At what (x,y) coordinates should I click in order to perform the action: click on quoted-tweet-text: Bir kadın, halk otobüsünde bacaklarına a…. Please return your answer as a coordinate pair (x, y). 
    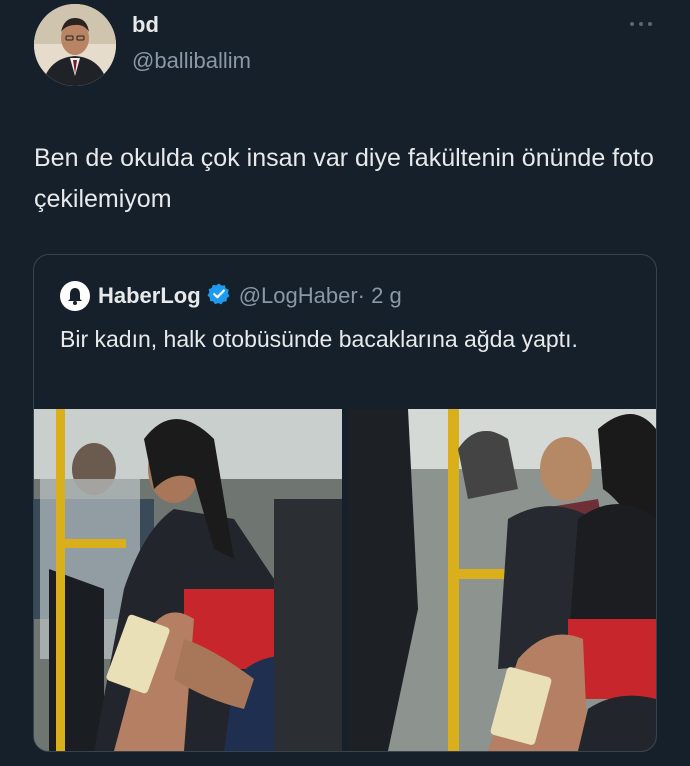
    Looking at the image, I should click on (319, 339).